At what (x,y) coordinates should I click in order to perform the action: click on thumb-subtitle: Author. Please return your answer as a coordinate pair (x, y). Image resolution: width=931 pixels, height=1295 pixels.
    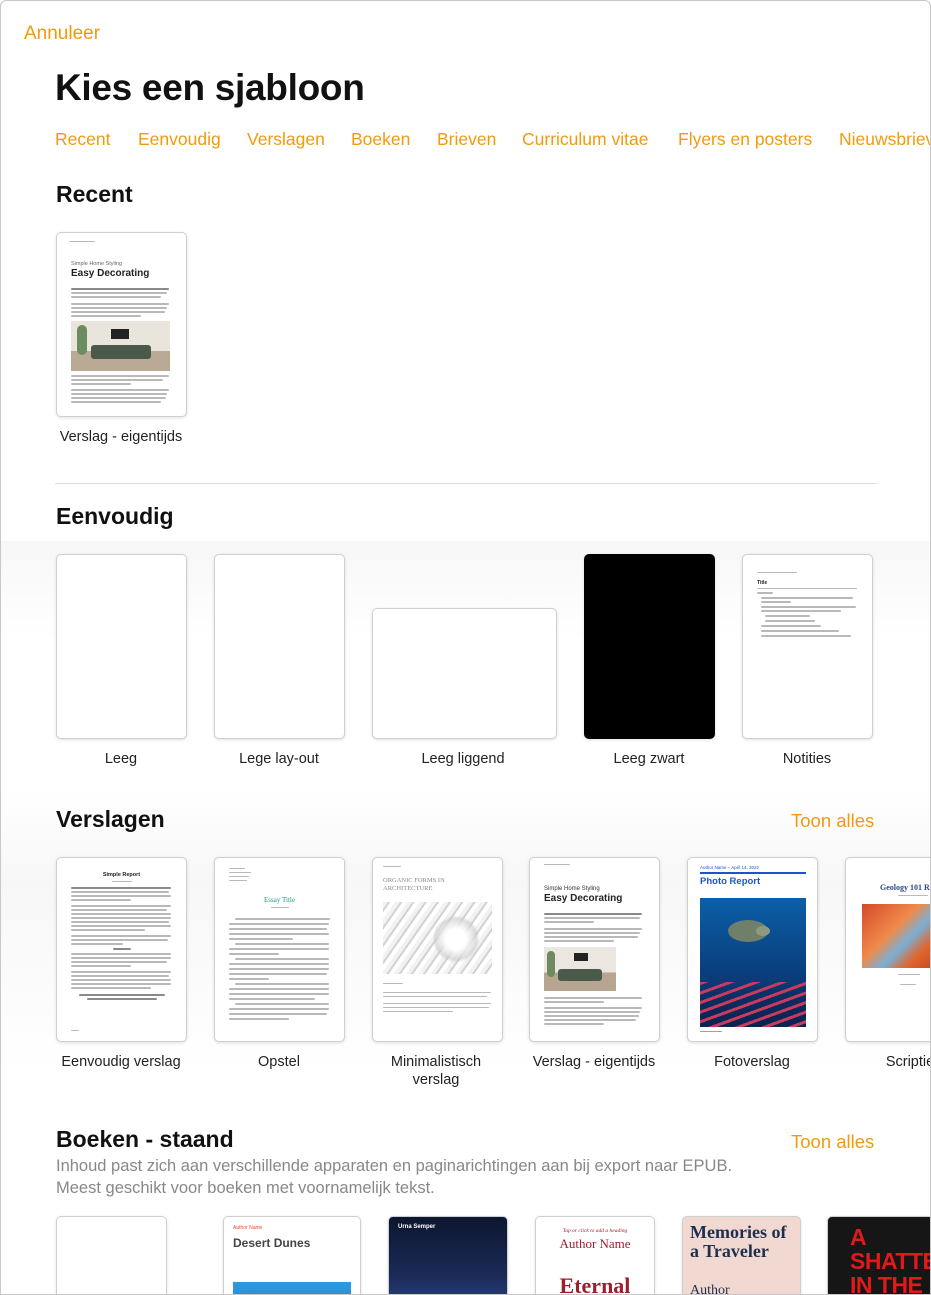
    Looking at the image, I should click on (710, 1289).